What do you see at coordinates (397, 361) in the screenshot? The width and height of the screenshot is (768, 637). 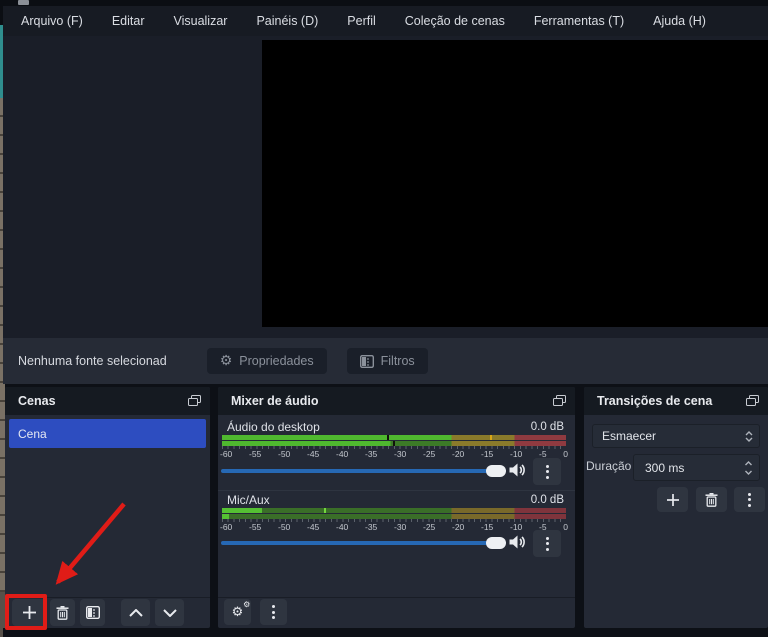 I see `filters-button-label: Filtros` at bounding box center [397, 361].